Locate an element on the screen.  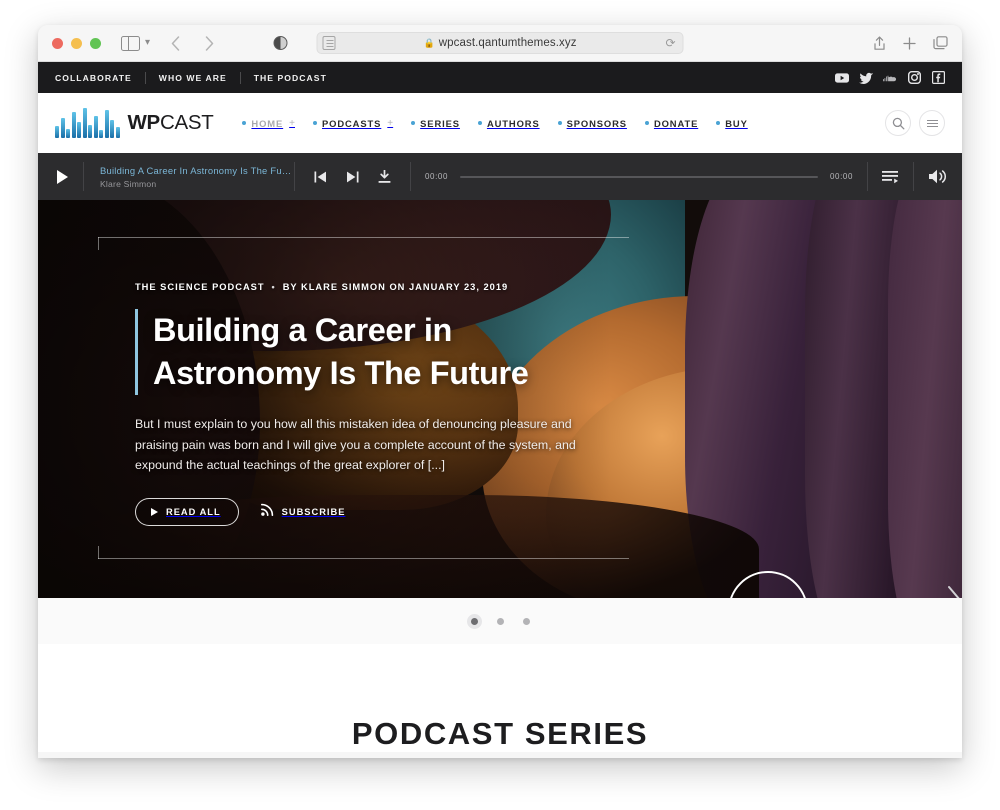
player-progress-area: 00:00 00:00 is located at coordinates (639, 176).